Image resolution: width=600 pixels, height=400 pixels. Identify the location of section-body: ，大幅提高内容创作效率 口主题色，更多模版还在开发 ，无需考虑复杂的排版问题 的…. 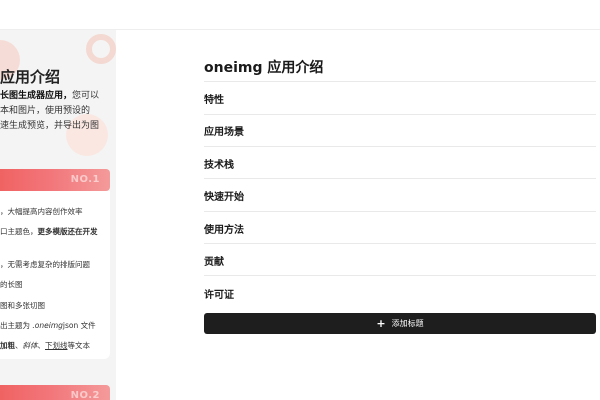
(55, 275).